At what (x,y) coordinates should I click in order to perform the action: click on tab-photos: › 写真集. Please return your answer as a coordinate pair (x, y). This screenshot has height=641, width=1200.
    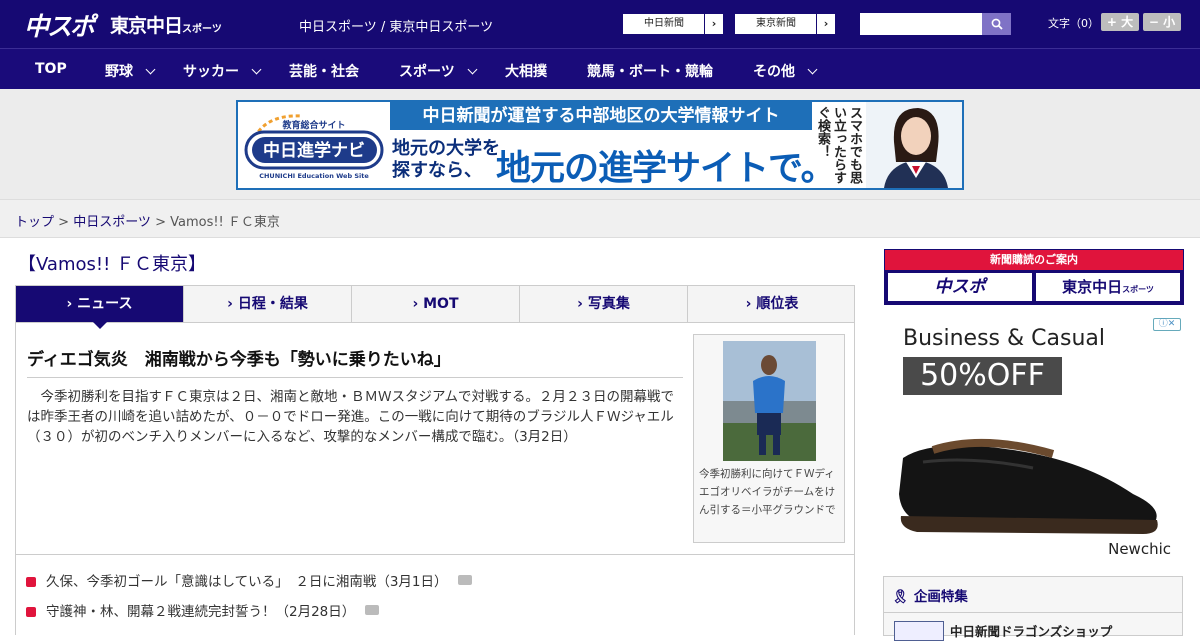
    Looking at the image, I should click on (604, 304).